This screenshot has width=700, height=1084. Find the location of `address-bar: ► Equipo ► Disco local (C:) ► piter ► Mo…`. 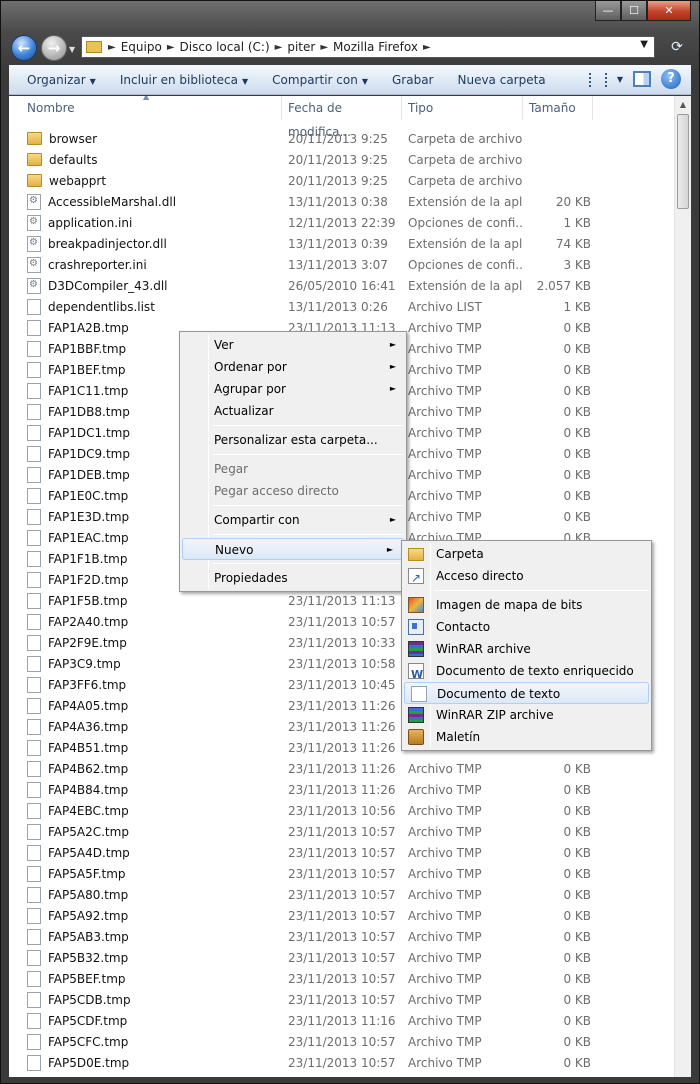

address-bar: ► Equipo ► Disco local (C:) ► piter ► Mo… is located at coordinates (368, 47).